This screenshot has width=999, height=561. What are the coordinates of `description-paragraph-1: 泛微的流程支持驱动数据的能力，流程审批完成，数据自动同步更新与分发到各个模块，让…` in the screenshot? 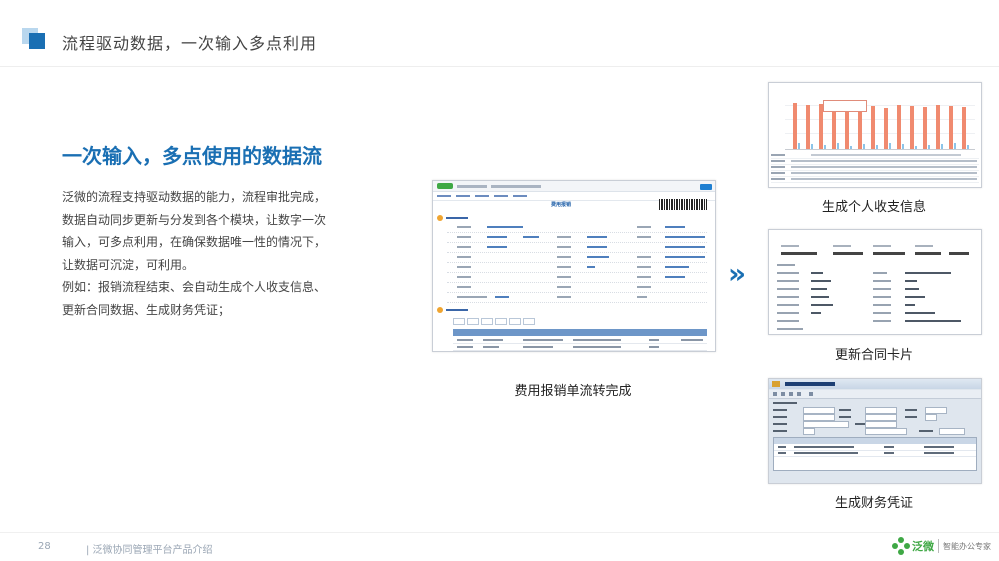 It's located at (194, 231).